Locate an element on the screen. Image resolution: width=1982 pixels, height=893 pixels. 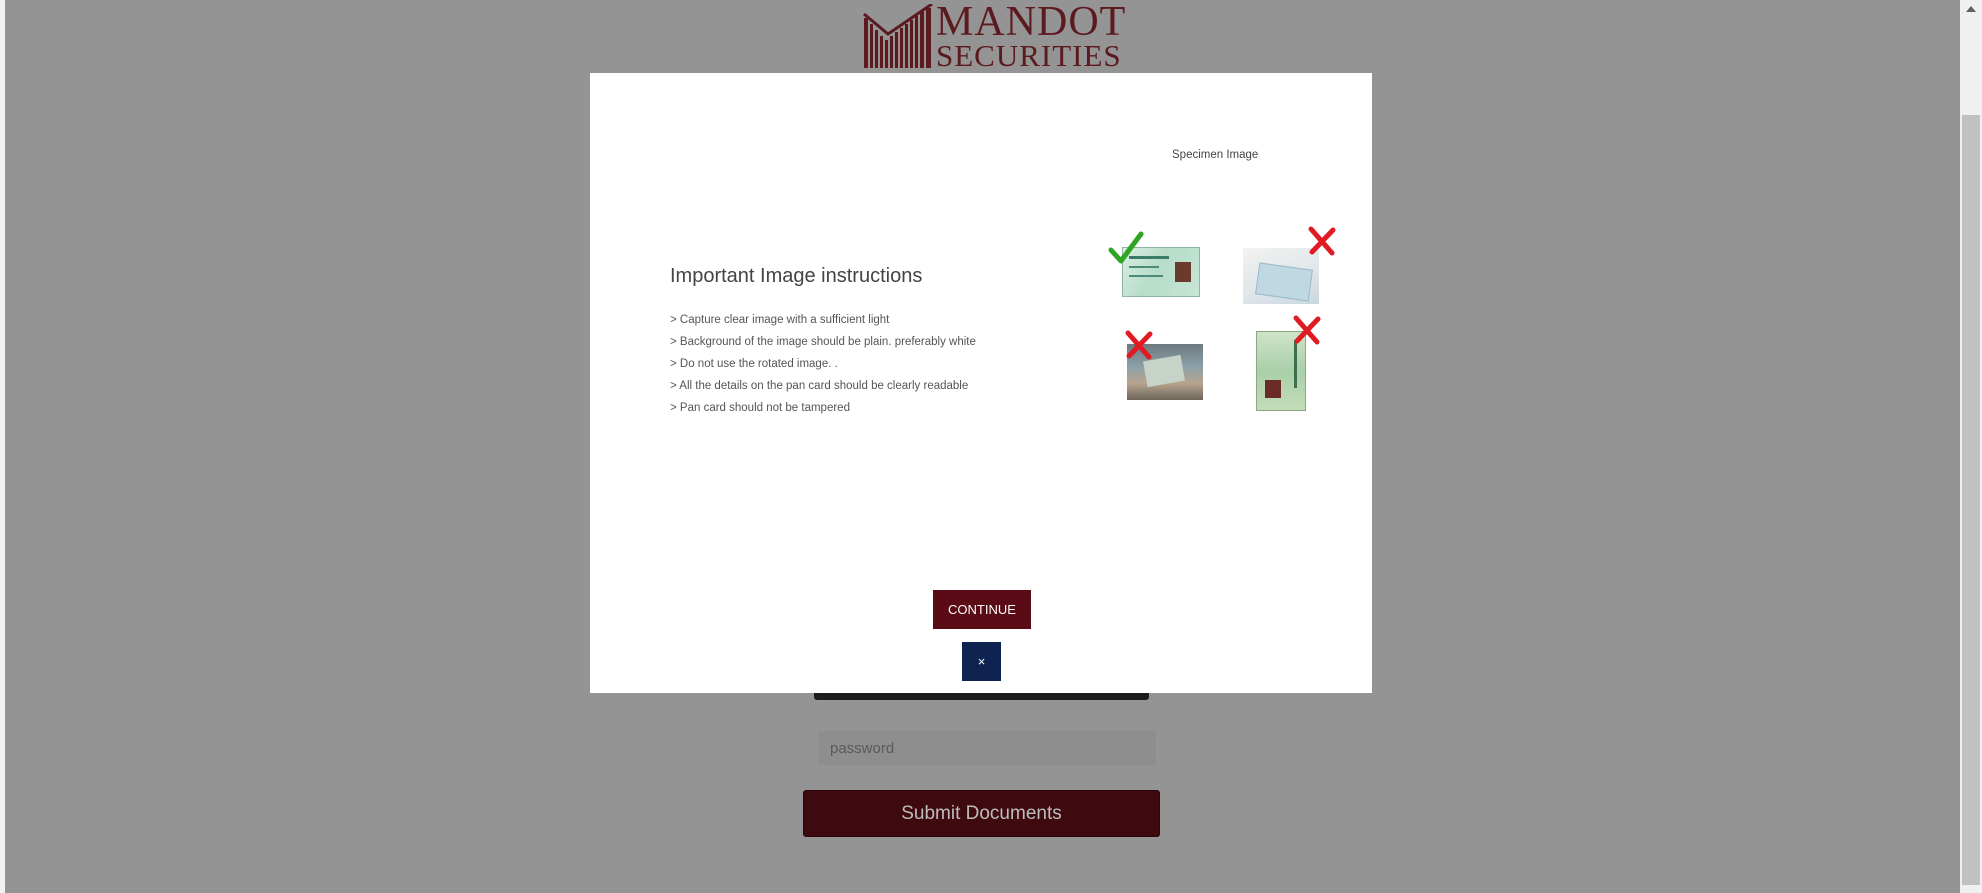
brand-name-line1: MANDOT is located at coordinates (1031, 22).